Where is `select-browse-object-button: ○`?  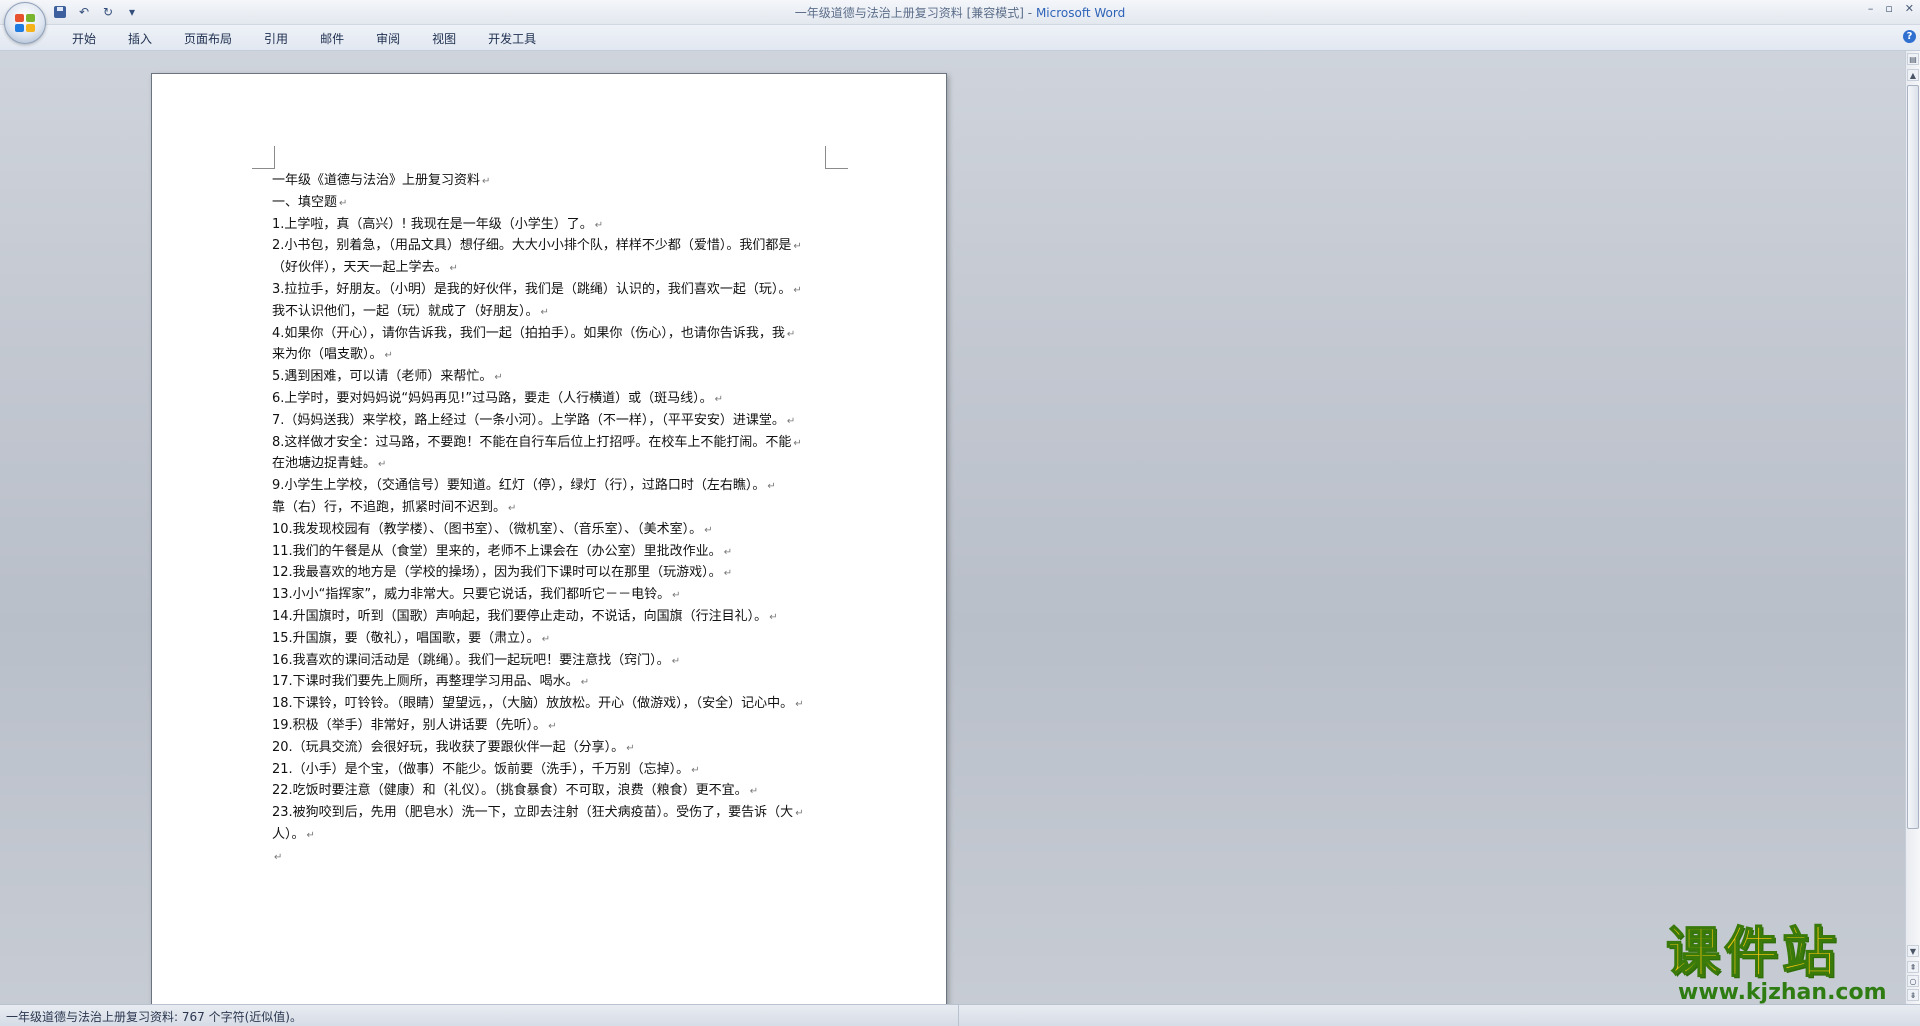
select-browse-object-button: ○ is located at coordinates (1913, 981).